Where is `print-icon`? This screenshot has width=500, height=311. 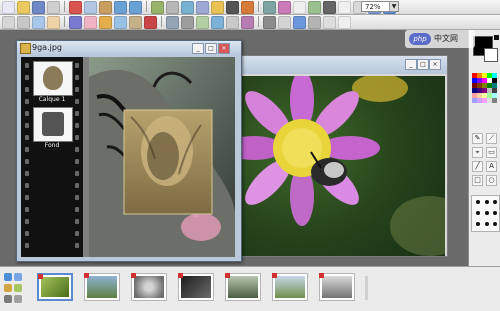
print-icon is located at coordinates (53, 7).